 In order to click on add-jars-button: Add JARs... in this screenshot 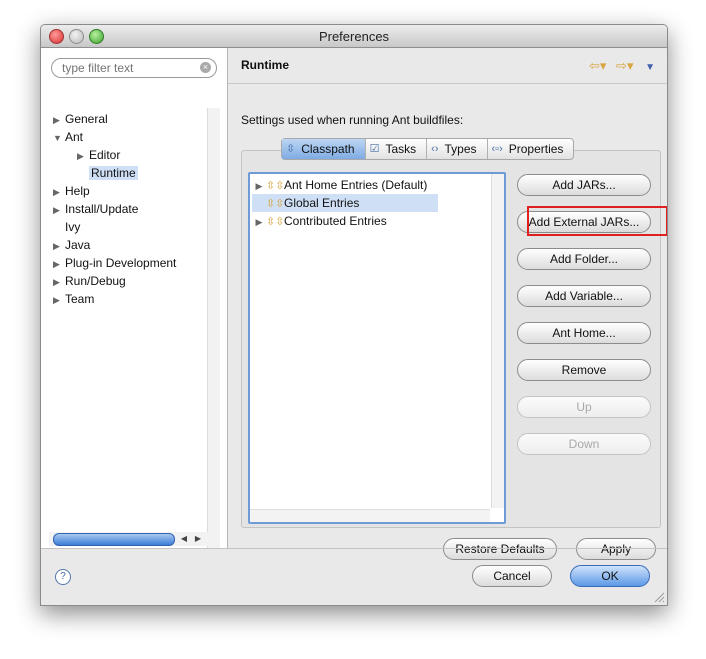, I will do `click(584, 185)`.